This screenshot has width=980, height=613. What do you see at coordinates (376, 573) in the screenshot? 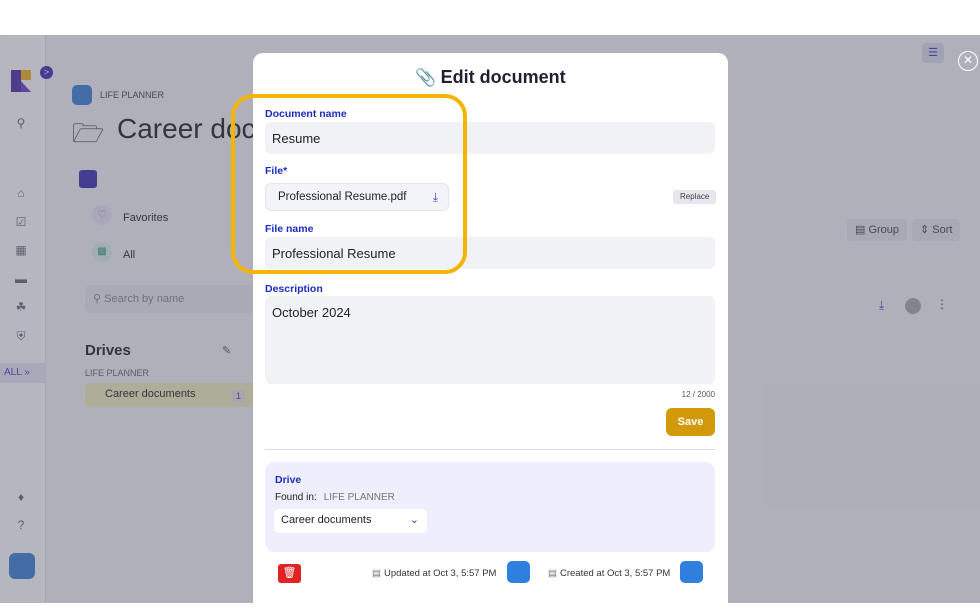
I see `calendar-edit-icon: ▤` at bounding box center [376, 573].